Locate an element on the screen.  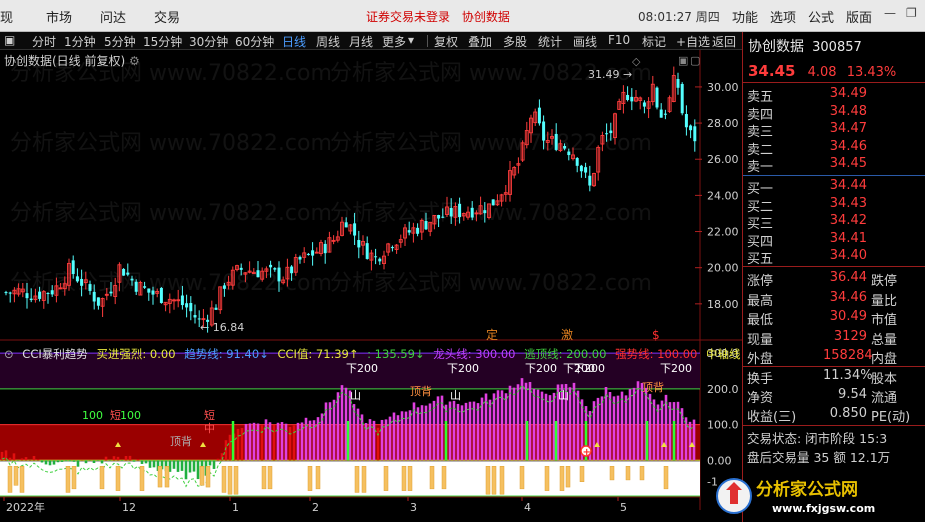
tab-period-5min: 5分钟 is located at coordinates (120, 41).